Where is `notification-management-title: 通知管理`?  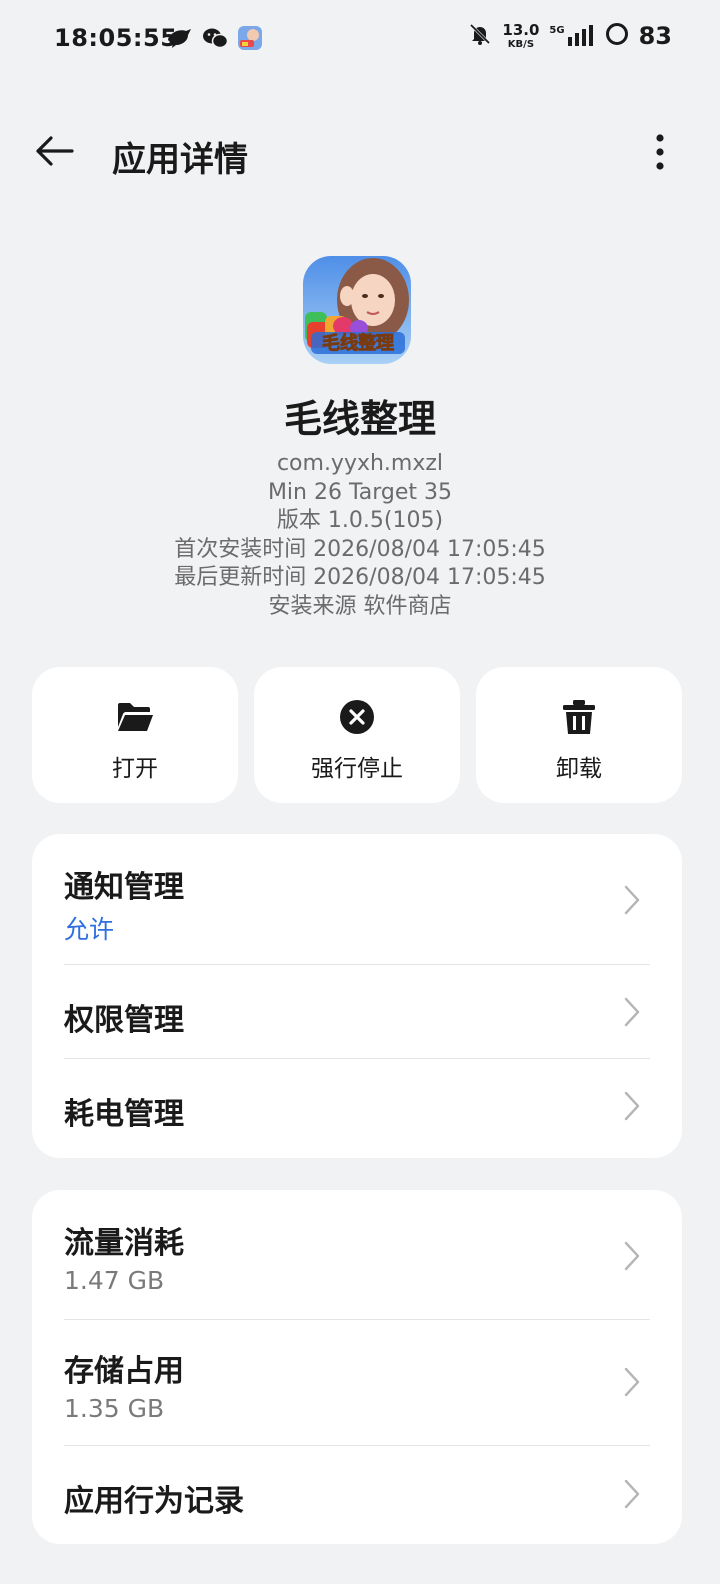
notification-management-title: 通知管理 is located at coordinates (124, 887).